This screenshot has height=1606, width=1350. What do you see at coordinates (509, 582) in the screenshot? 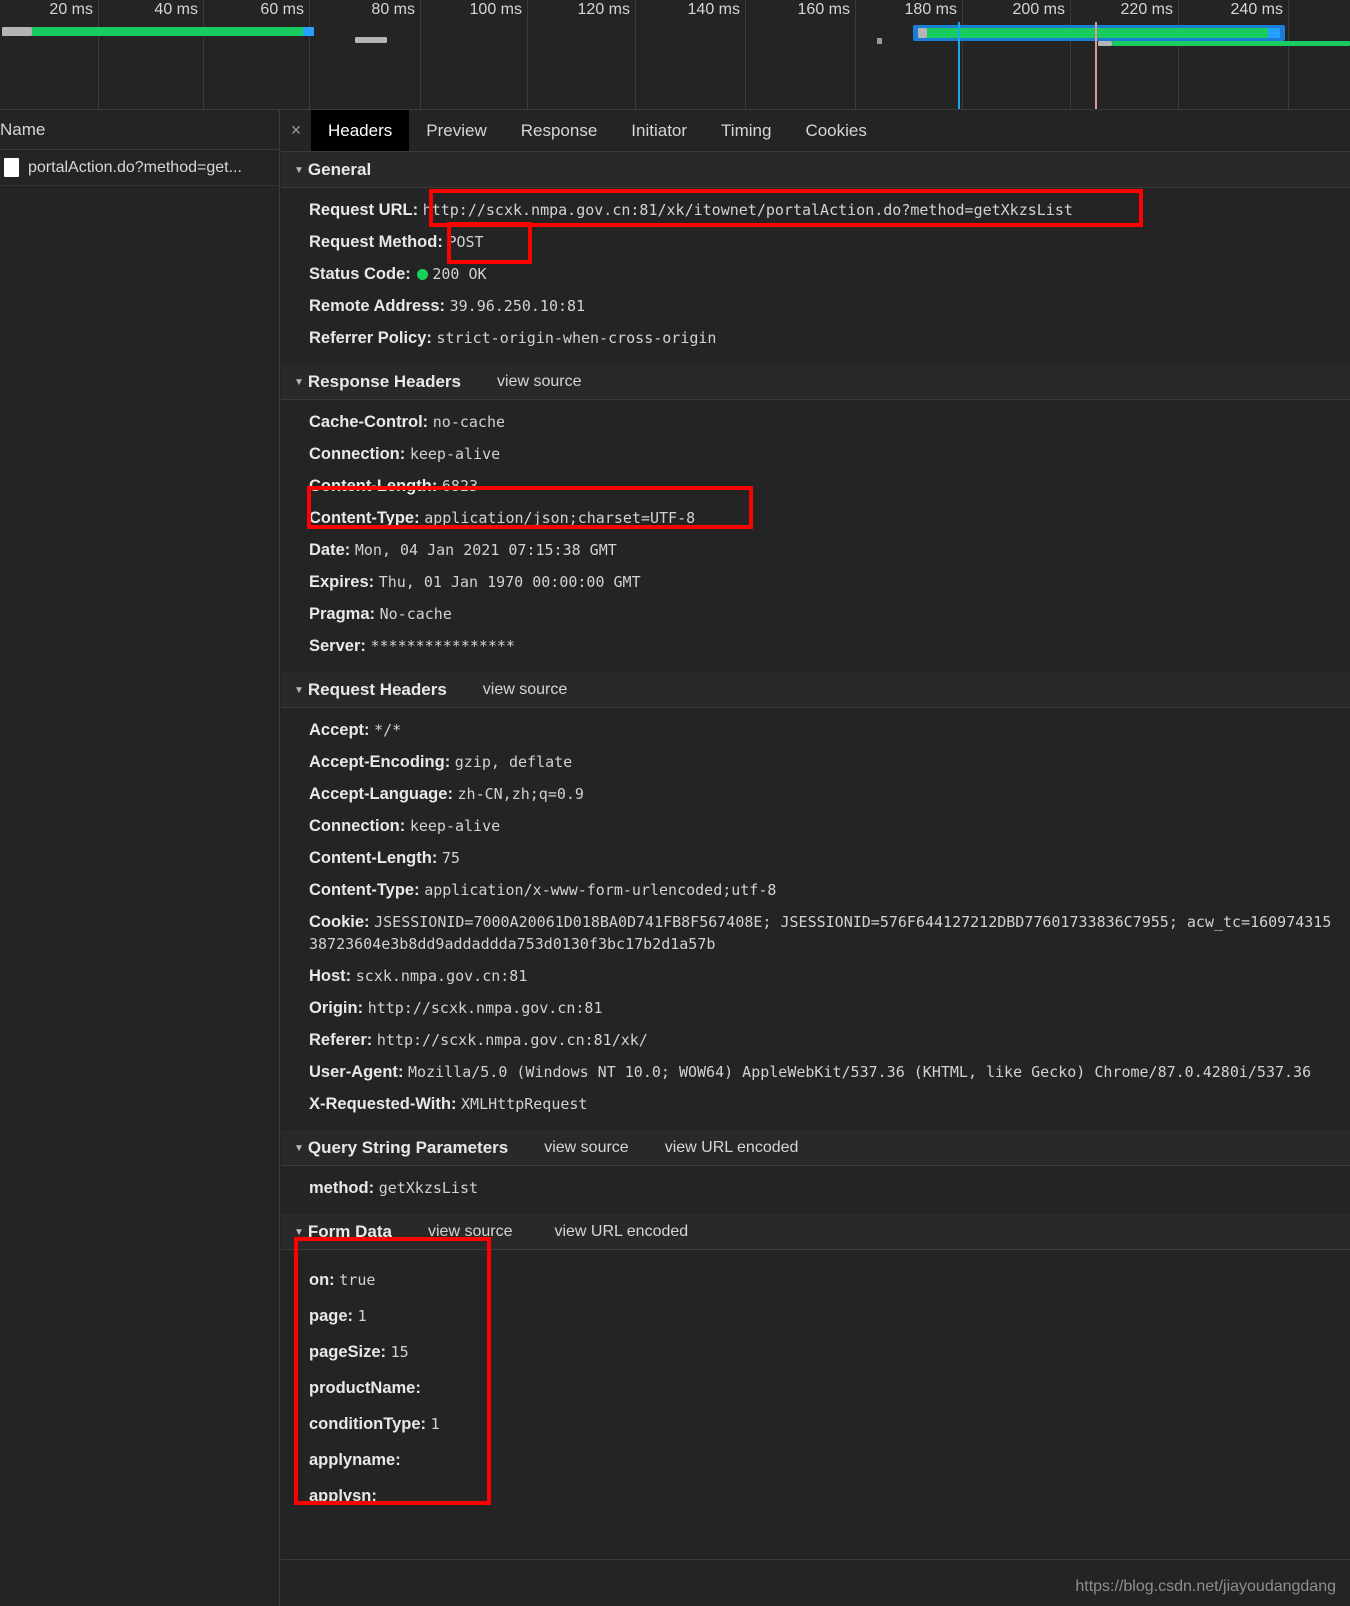
I see `response-header-value: Thu, 01 Jan 1970 00:00:00 GMT` at bounding box center [509, 582].